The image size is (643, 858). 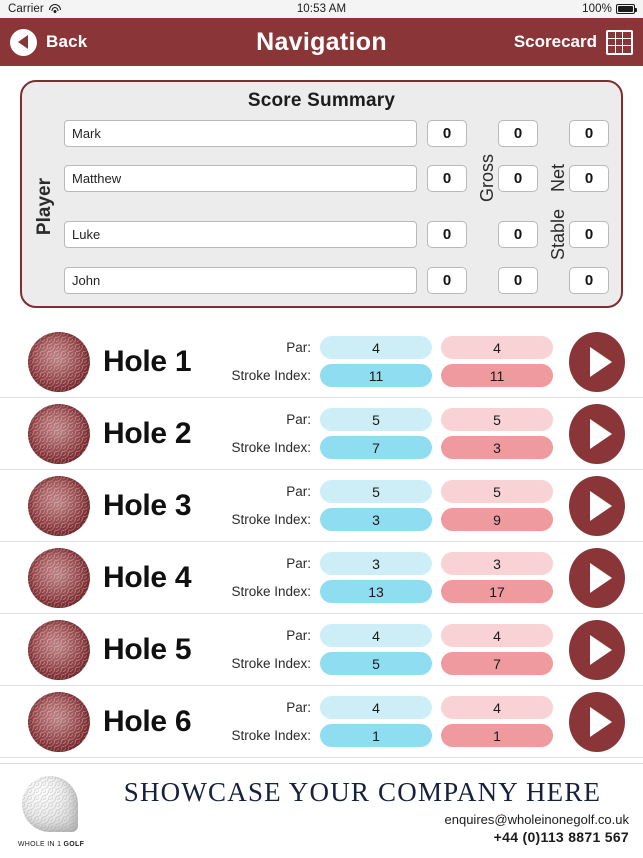 I want to click on status-bar-right: 100%, so click(x=609, y=9).